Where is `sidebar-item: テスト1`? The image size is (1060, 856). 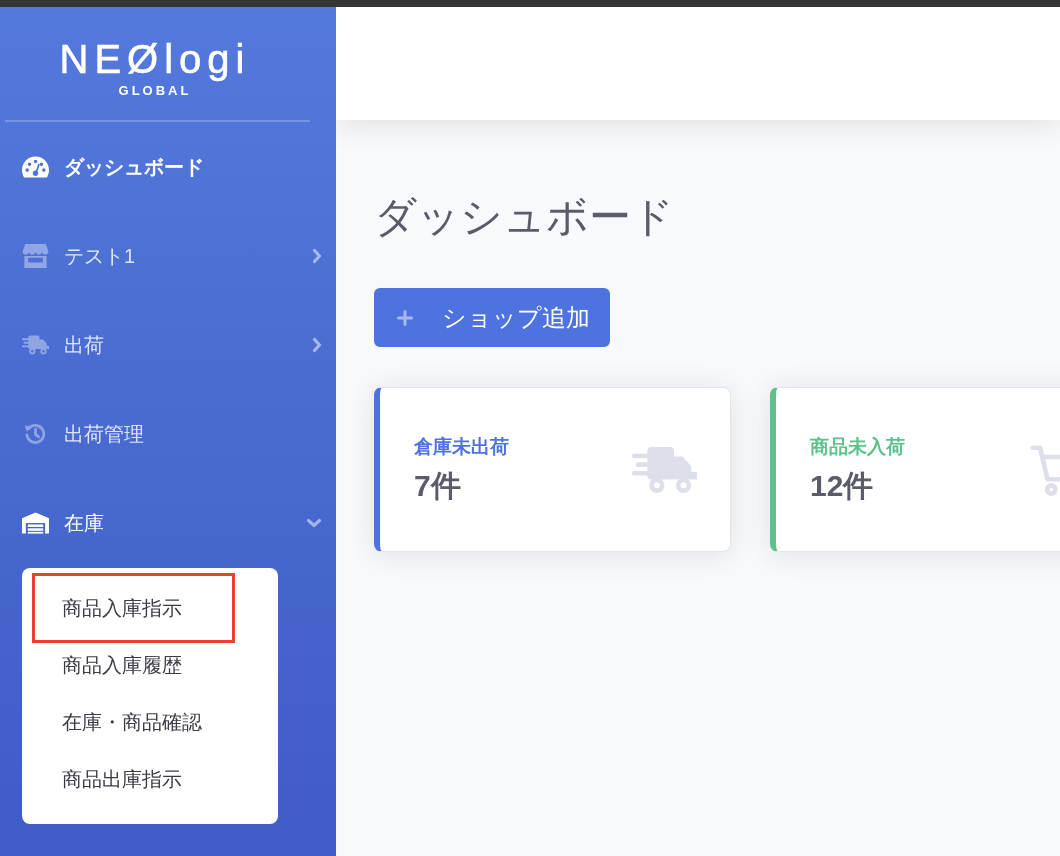 sidebar-item: テスト1 is located at coordinates (168, 255).